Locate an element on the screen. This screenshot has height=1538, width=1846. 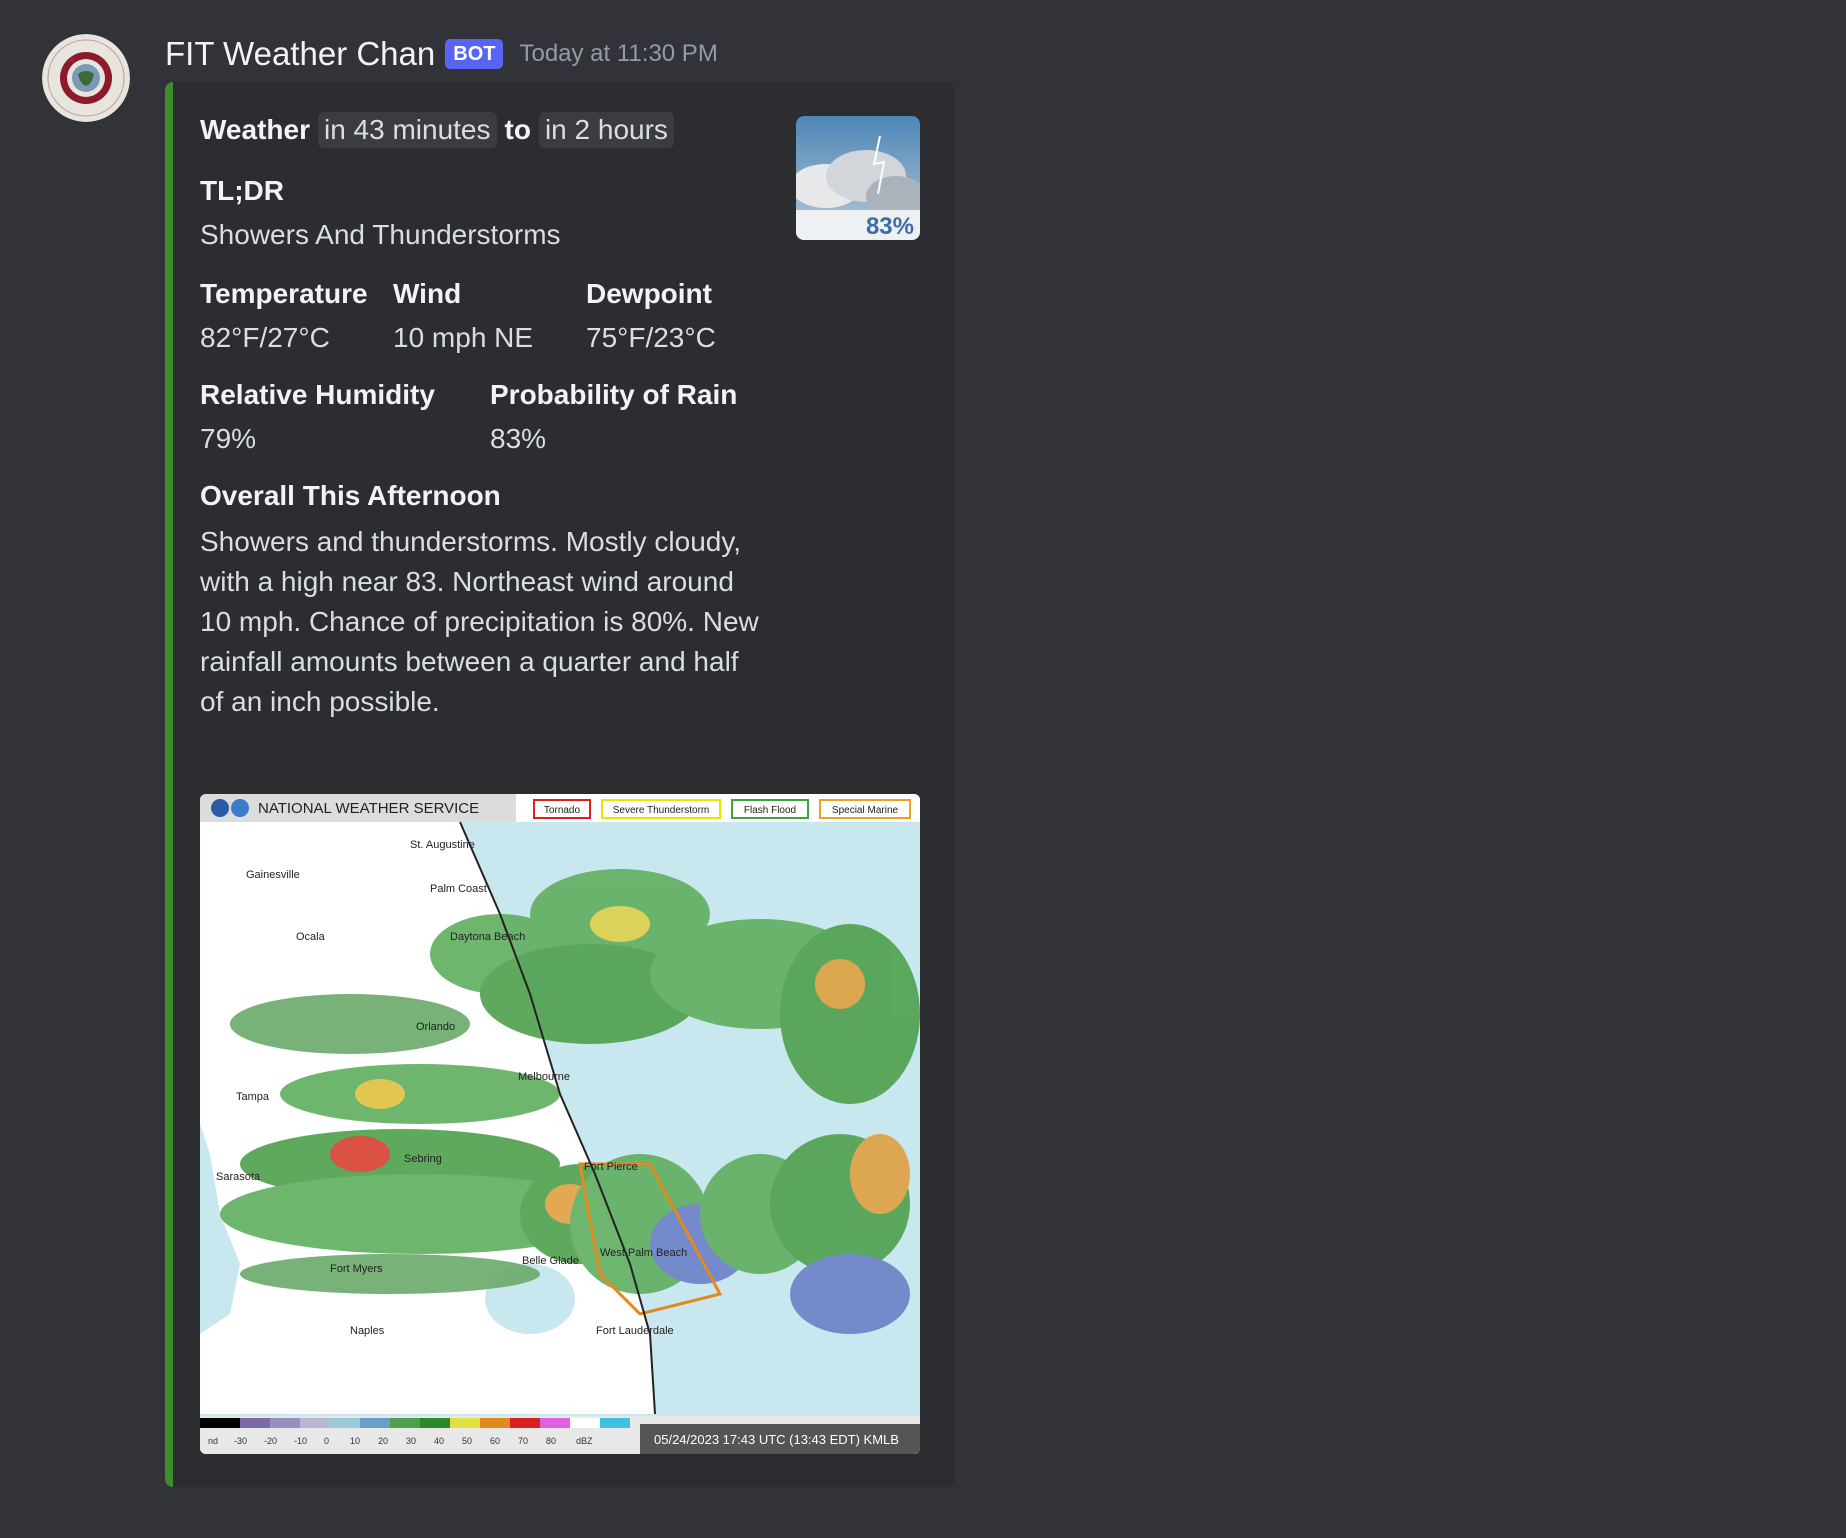
svg-text: Daytona Beach is located at coordinates (487, 937).